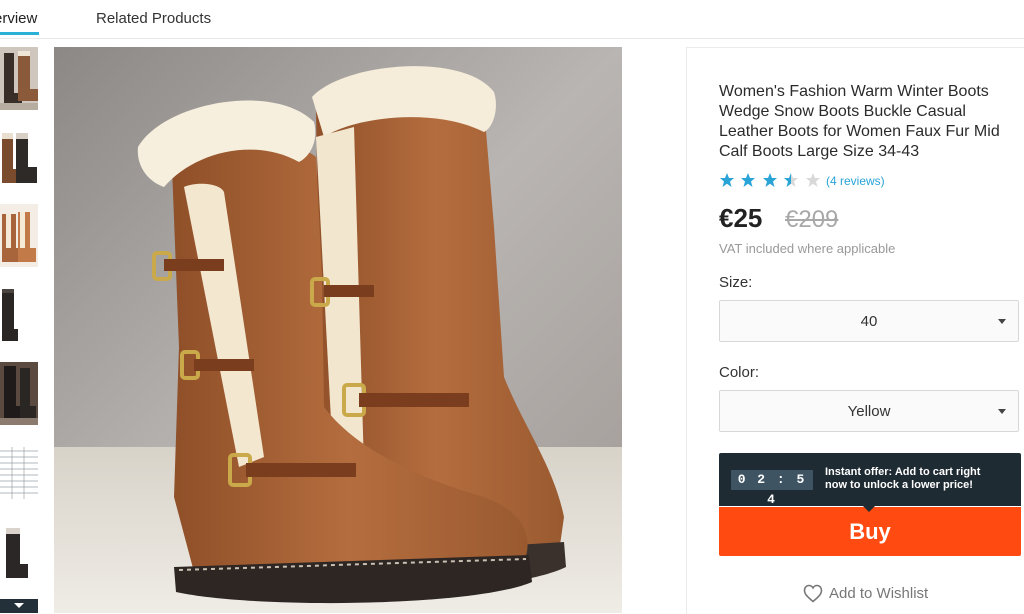 Image resolution: width=1024 pixels, height=614 pixels. What do you see at coordinates (869, 508) in the screenshot?
I see `pointer-arrow-icon` at bounding box center [869, 508].